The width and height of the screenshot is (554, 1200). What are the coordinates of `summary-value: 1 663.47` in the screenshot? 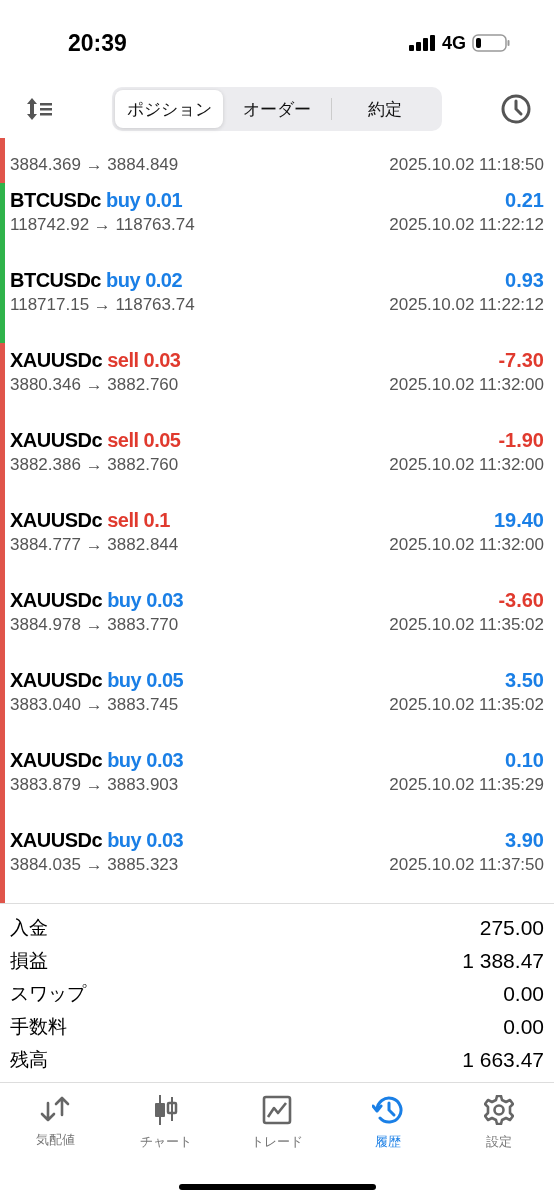 It's located at (503, 1059).